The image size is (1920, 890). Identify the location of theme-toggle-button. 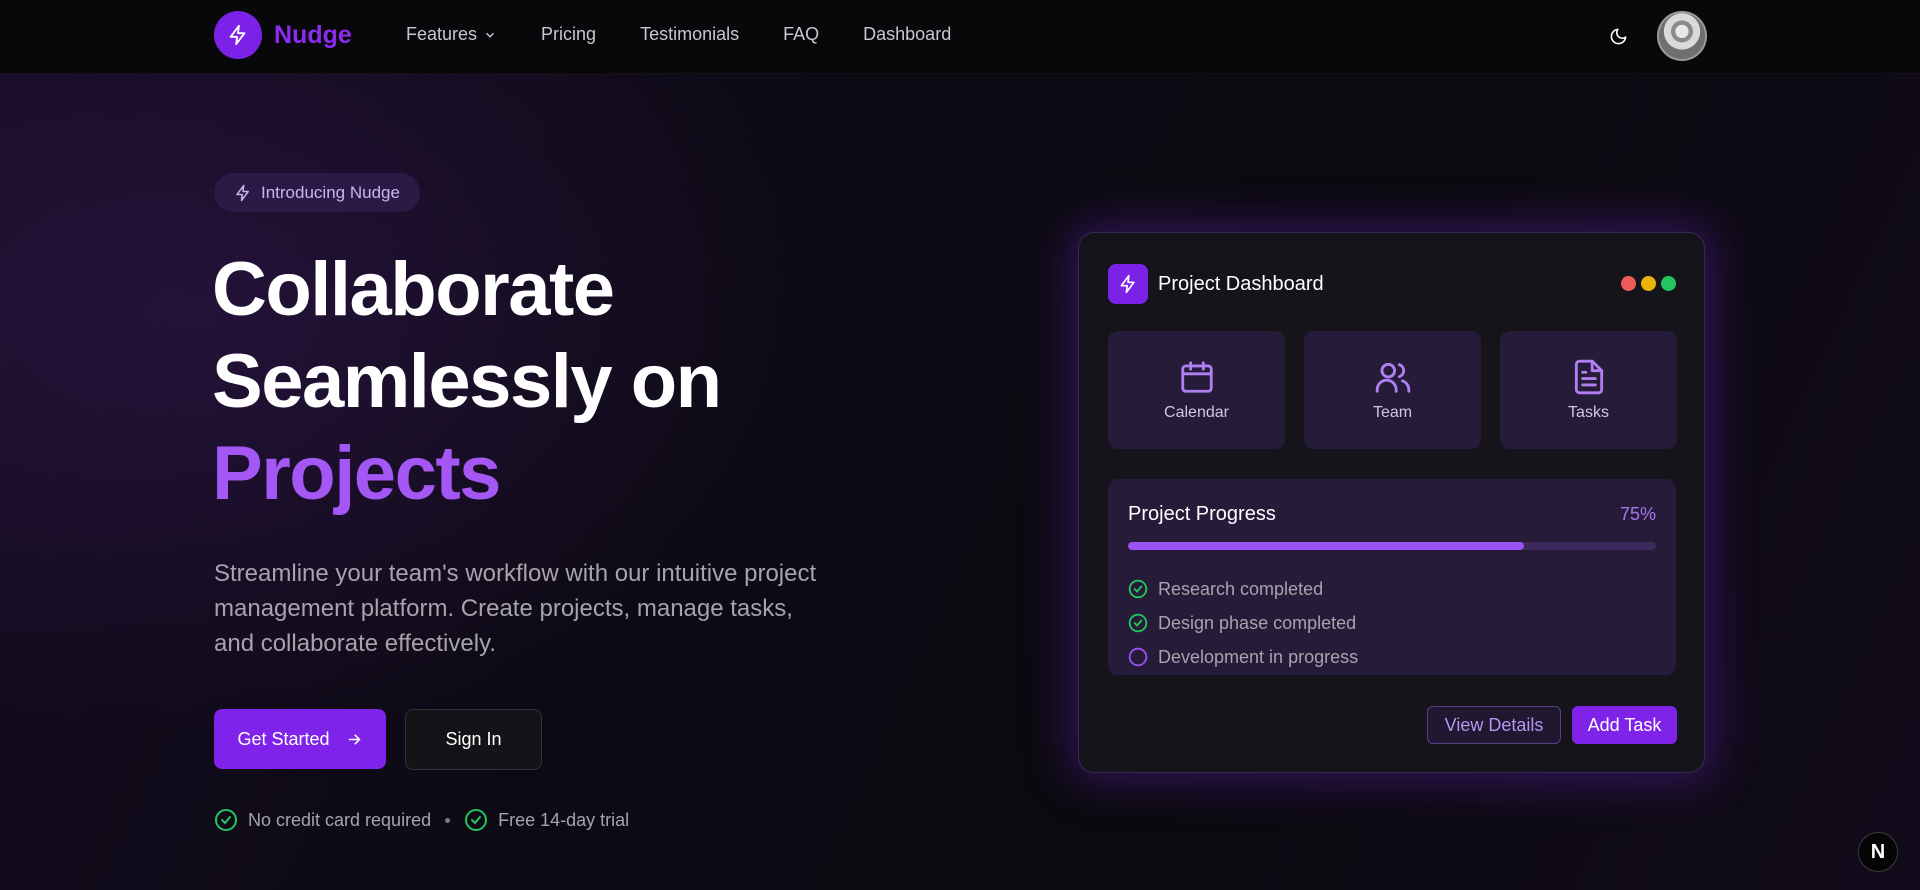
(1618, 36).